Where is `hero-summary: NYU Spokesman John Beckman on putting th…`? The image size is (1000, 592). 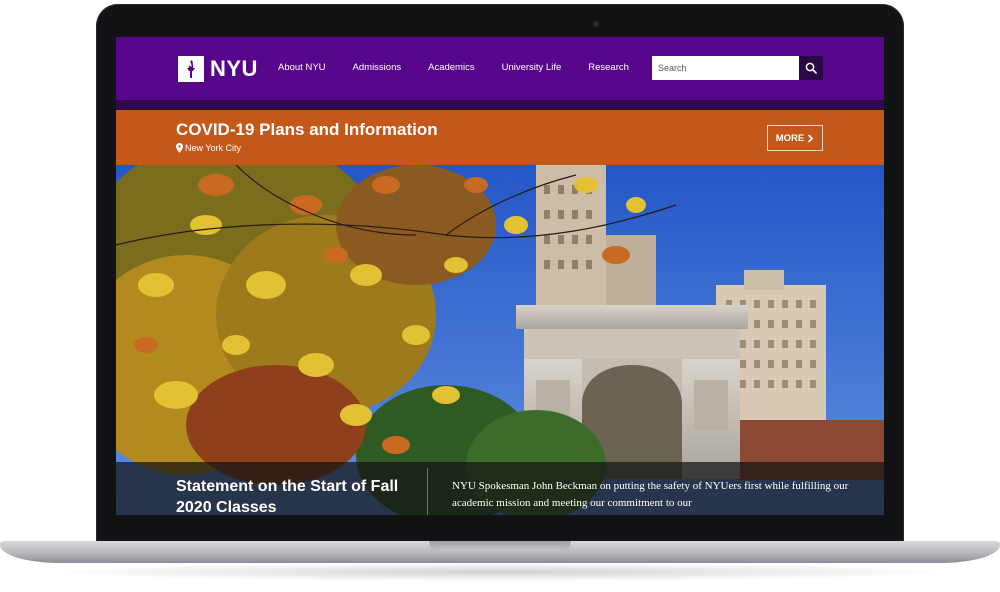
hero-summary: NYU Spokesman John Beckman on putting th… is located at coordinates (650, 494).